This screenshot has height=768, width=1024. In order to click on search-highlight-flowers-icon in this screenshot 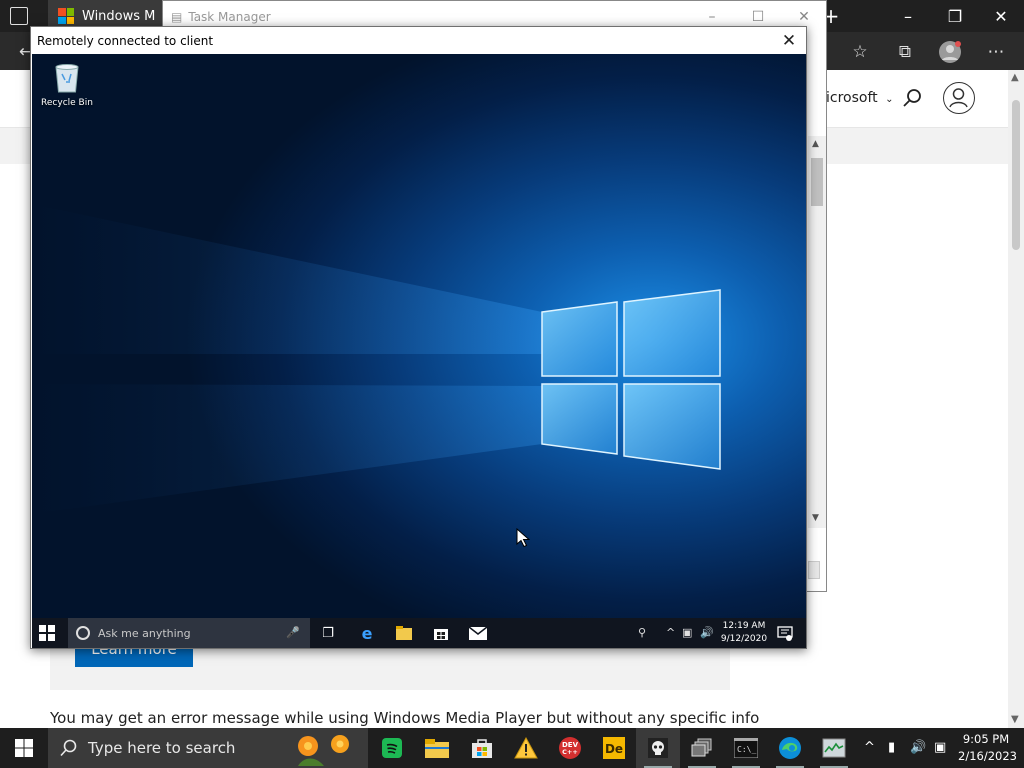, I will do `click(323, 750)`.